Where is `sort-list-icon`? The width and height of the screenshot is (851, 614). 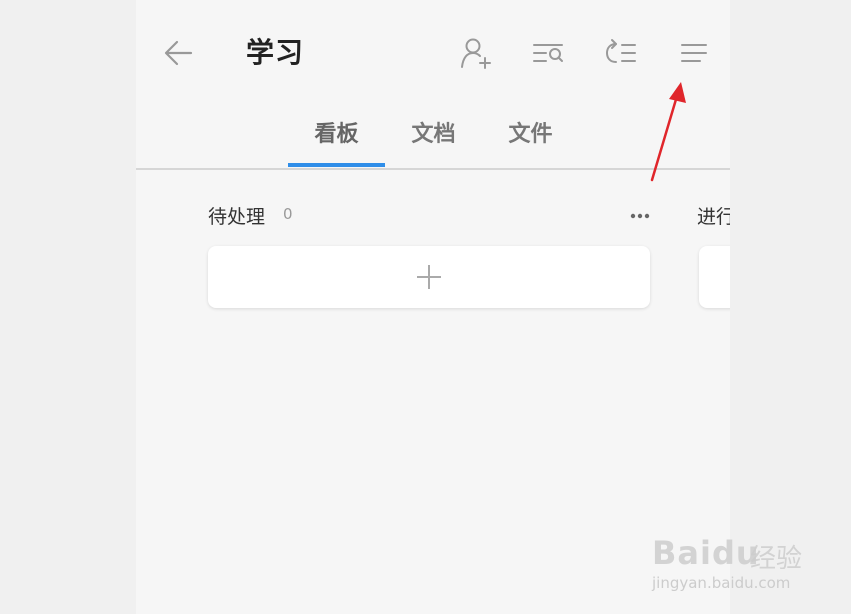 sort-list-icon is located at coordinates (620, 51).